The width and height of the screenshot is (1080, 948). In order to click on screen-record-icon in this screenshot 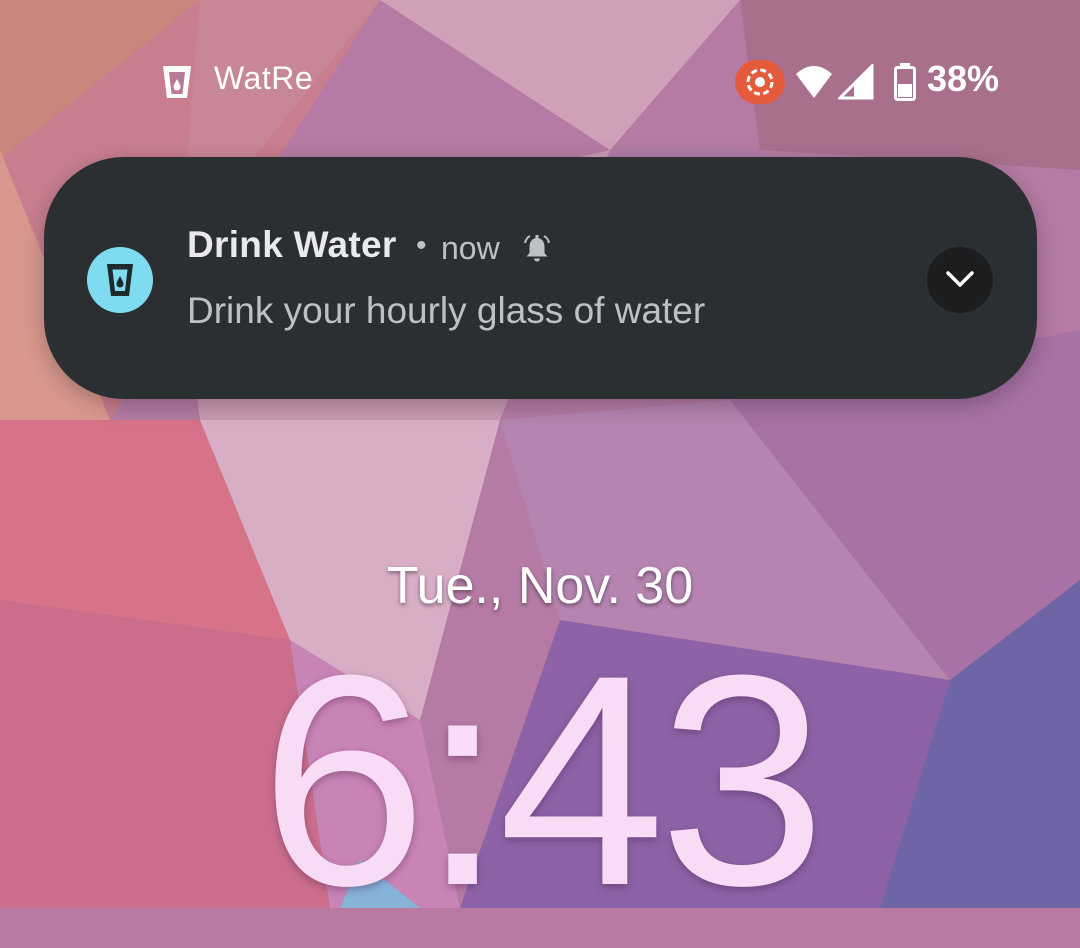, I will do `click(760, 82)`.